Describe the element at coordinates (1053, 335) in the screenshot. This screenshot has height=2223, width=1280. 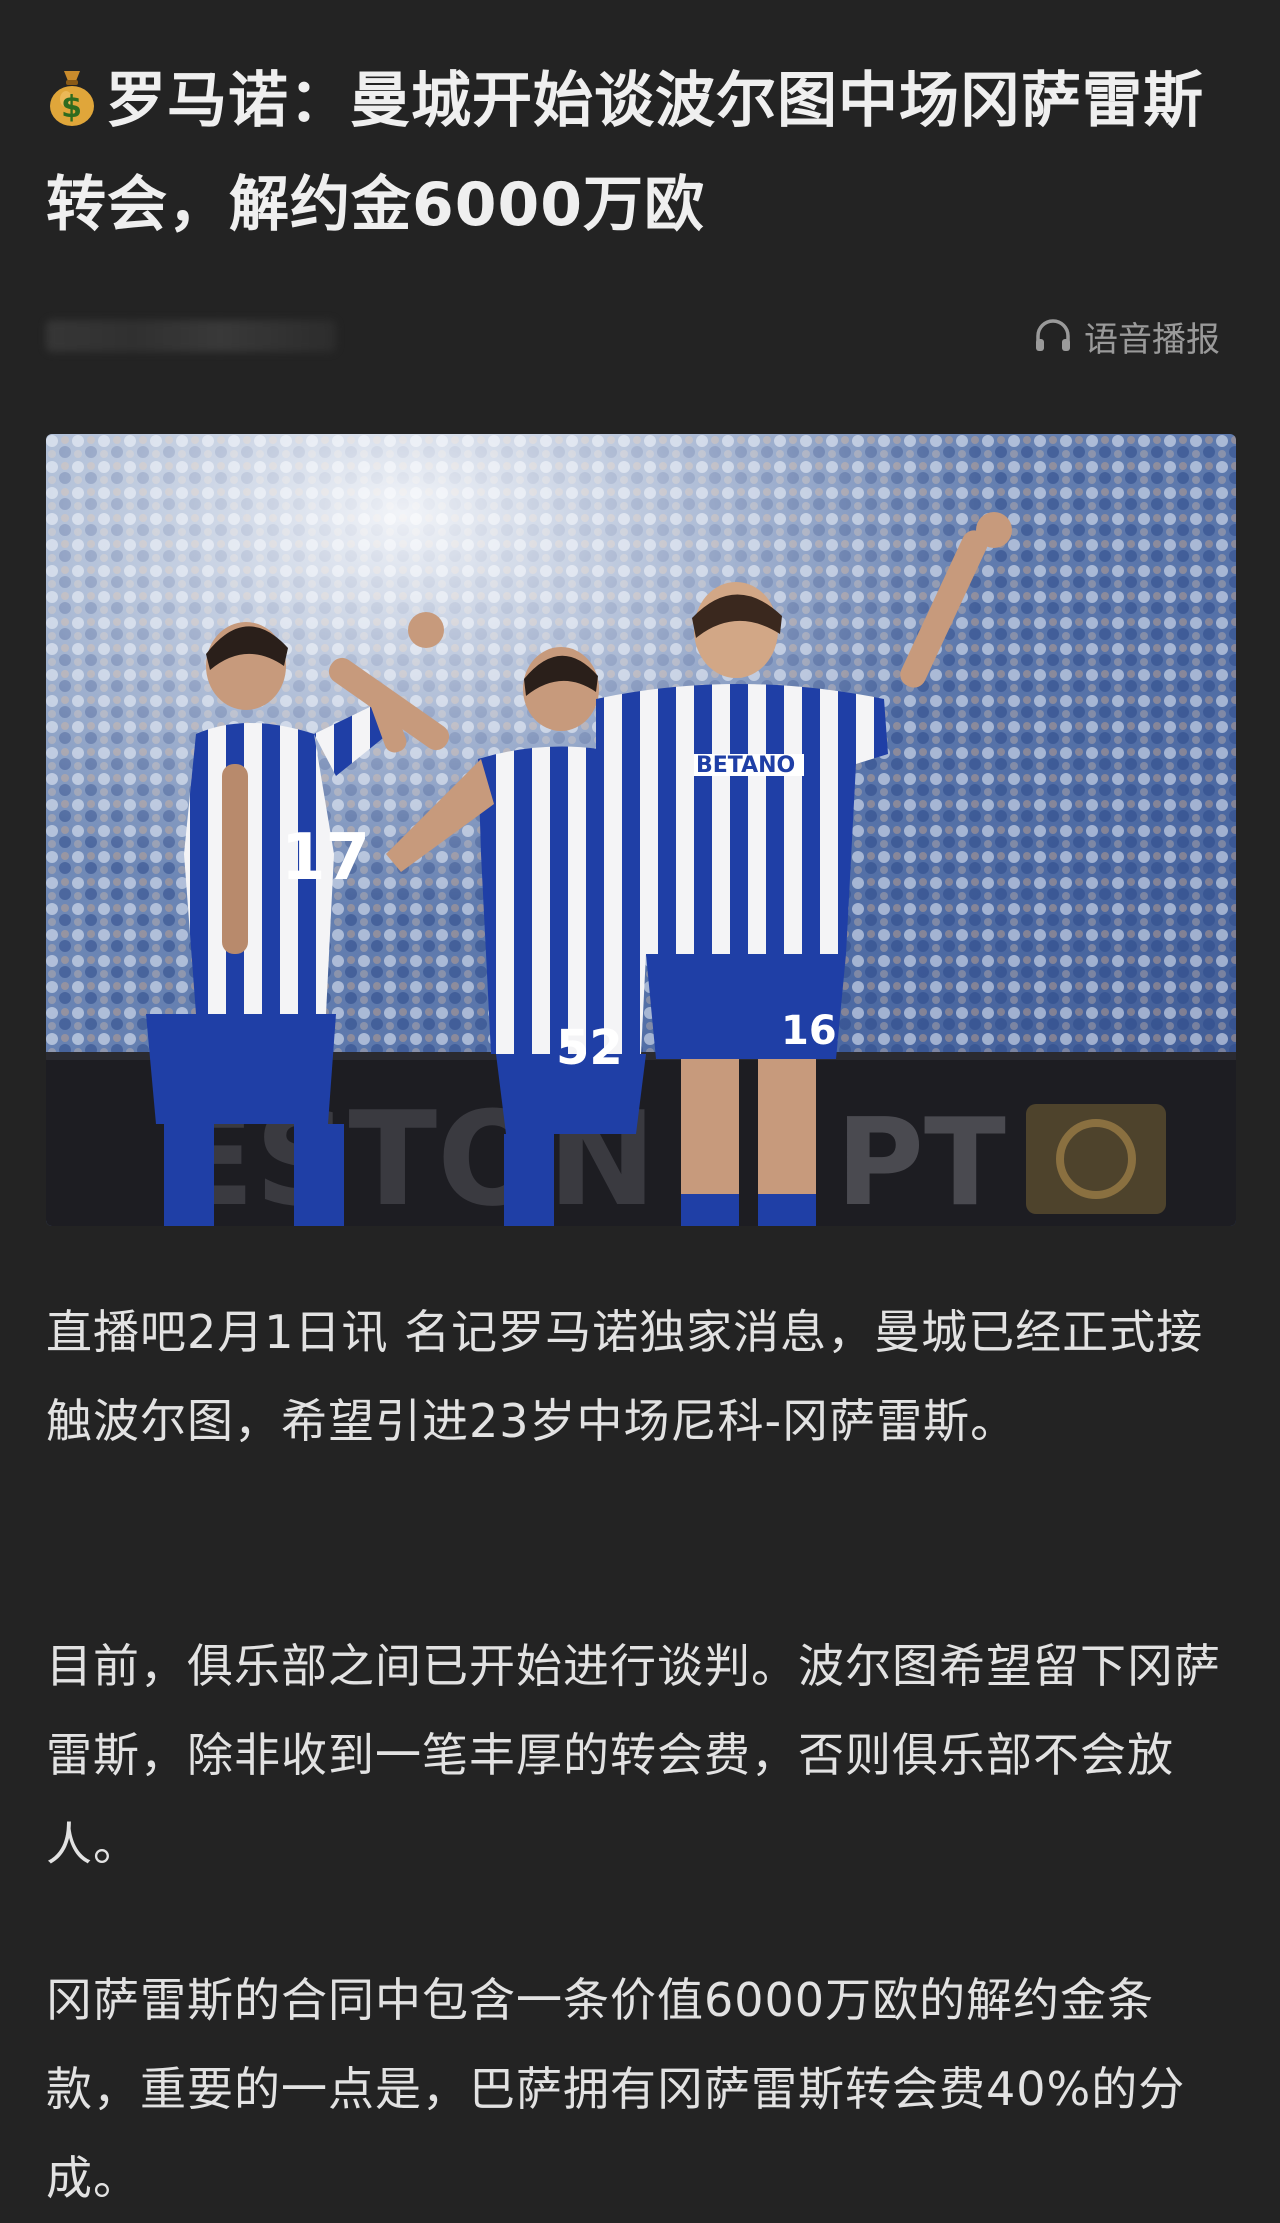
I see `headphones-icon` at that location.